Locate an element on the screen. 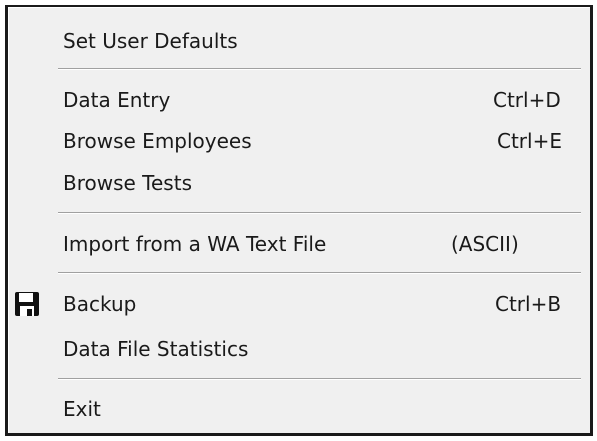 Image resolution: width=597 pixels, height=441 pixels. menu-item-shortcut: (ASCII) is located at coordinates (485, 244).